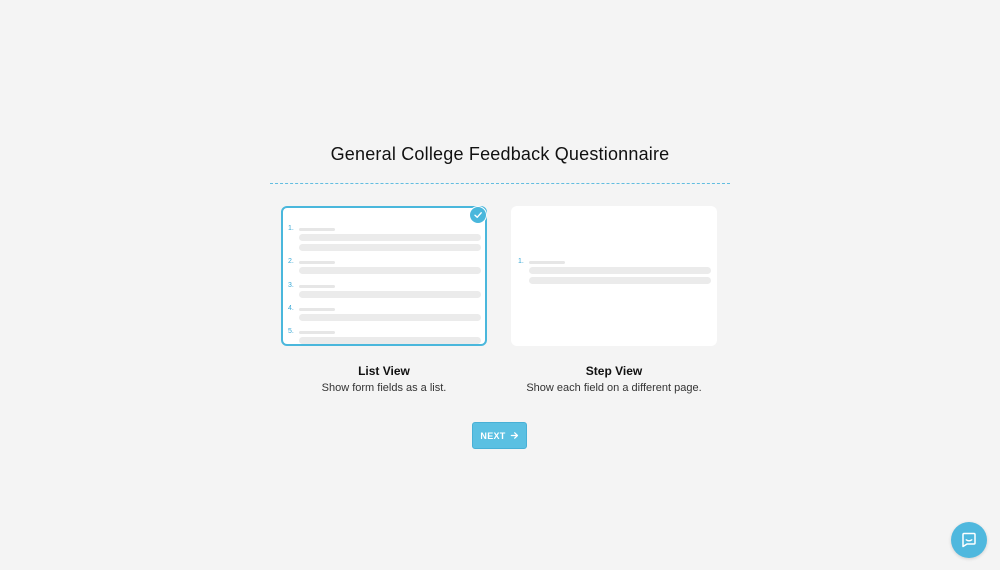 Image resolution: width=1000 pixels, height=570 pixels. I want to click on list-preview-number: 5., so click(291, 331).